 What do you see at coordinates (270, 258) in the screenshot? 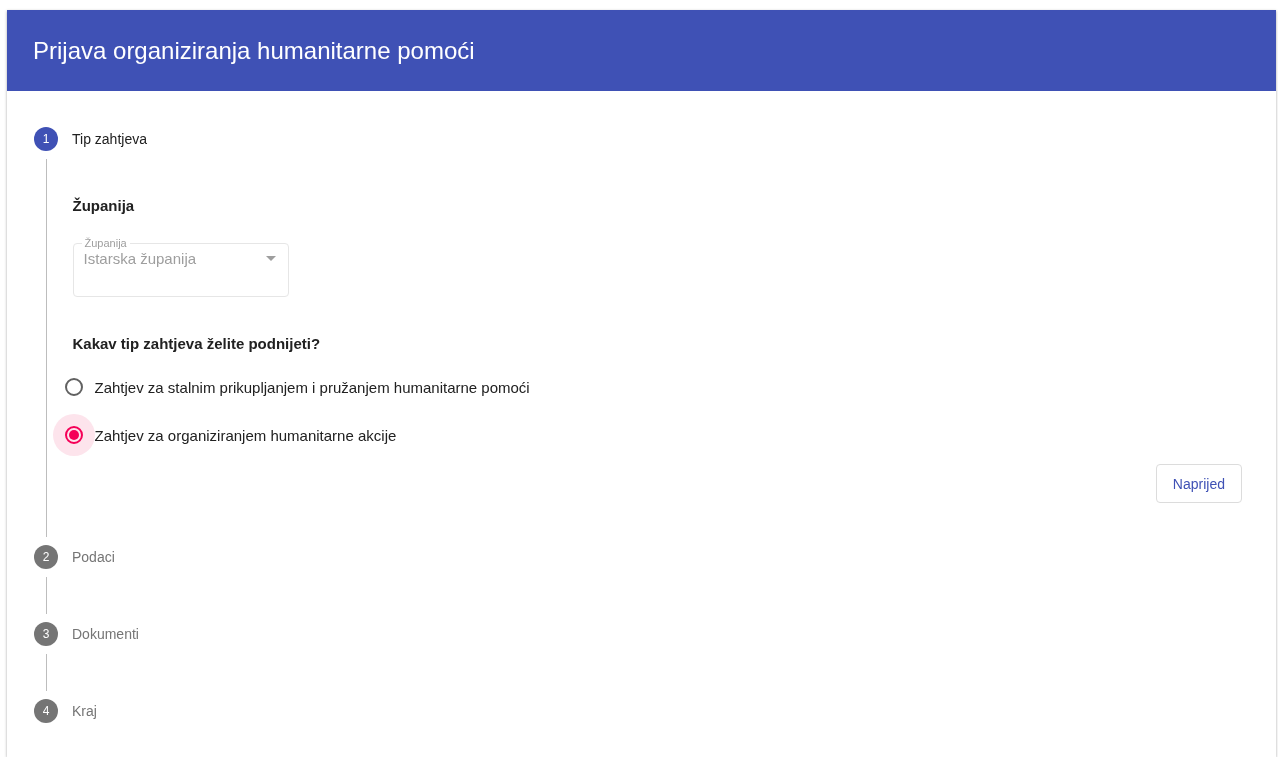
I see `dropdown-arrow-icon` at bounding box center [270, 258].